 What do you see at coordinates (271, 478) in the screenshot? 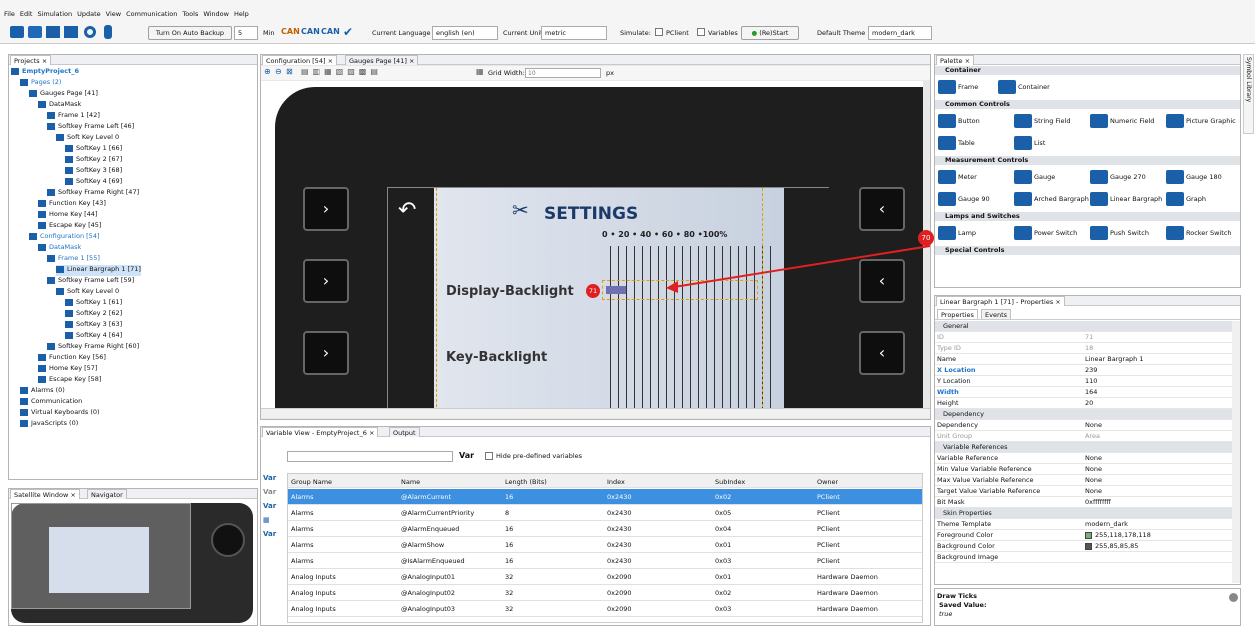
I see `add-variable-icon: Var` at bounding box center [271, 478].